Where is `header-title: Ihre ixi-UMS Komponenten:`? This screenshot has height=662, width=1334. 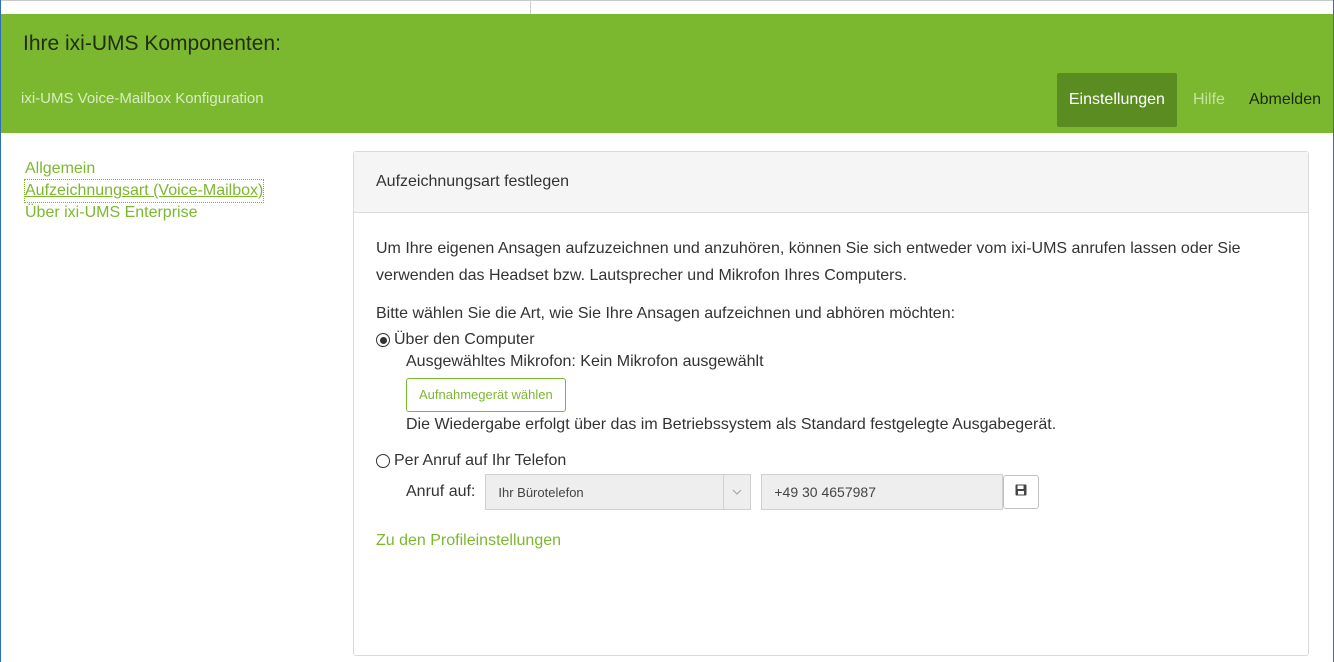 header-title: Ihre ixi-UMS Komponenten: is located at coordinates (152, 43).